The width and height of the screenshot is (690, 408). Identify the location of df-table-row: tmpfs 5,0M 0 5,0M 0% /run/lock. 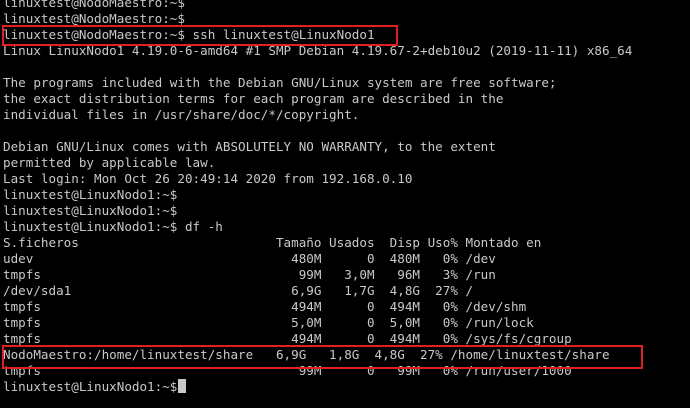
(268, 322).